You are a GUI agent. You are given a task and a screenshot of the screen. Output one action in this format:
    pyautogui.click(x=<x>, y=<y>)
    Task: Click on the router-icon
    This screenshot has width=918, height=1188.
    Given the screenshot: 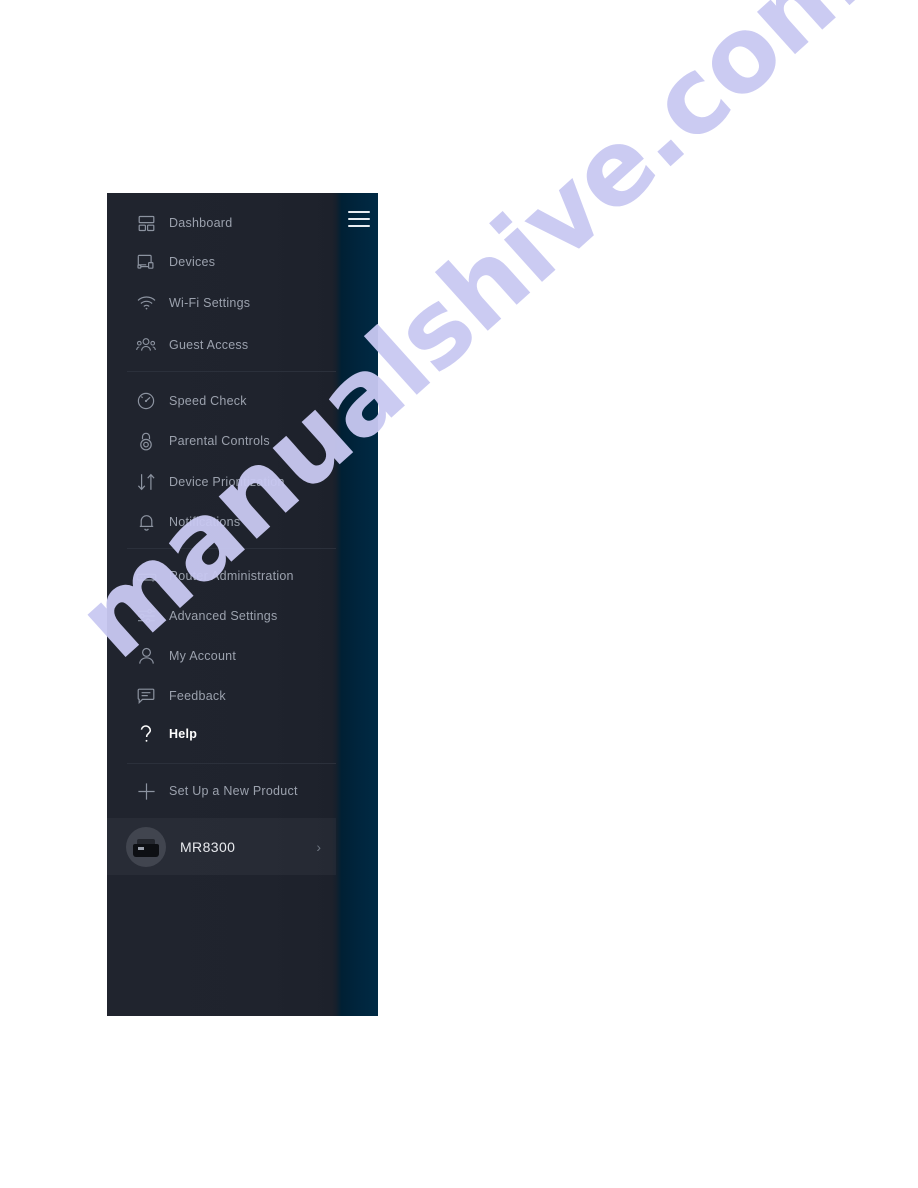 What is the action you would take?
    pyautogui.click(x=146, y=576)
    